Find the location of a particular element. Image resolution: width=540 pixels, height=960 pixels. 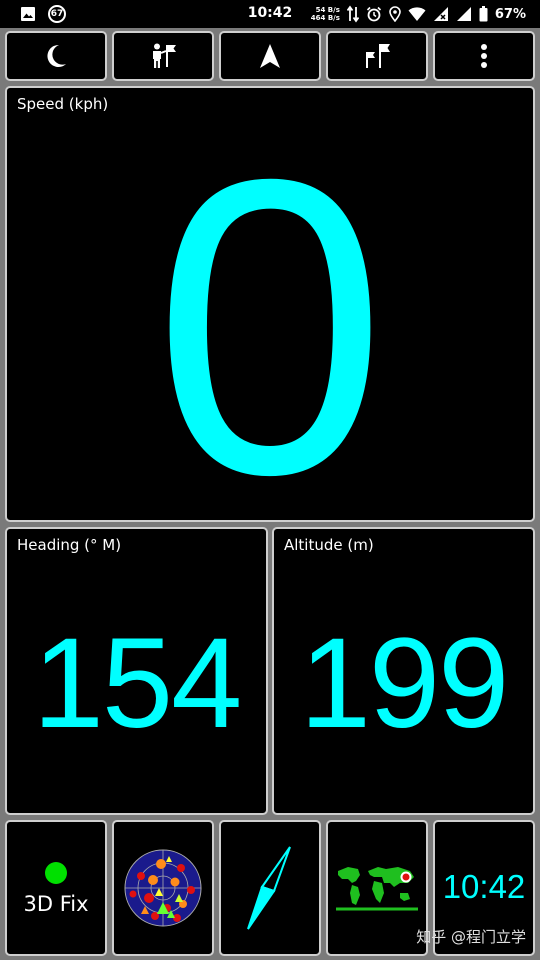

network-rate: 54 B/s 464 B/s is located at coordinates (325, 14).